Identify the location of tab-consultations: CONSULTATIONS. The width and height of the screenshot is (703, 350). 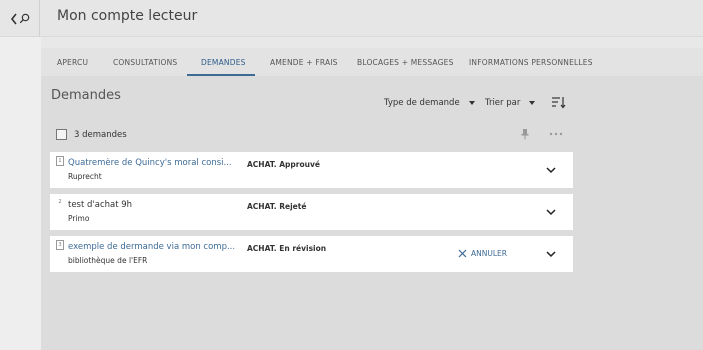
(145, 62).